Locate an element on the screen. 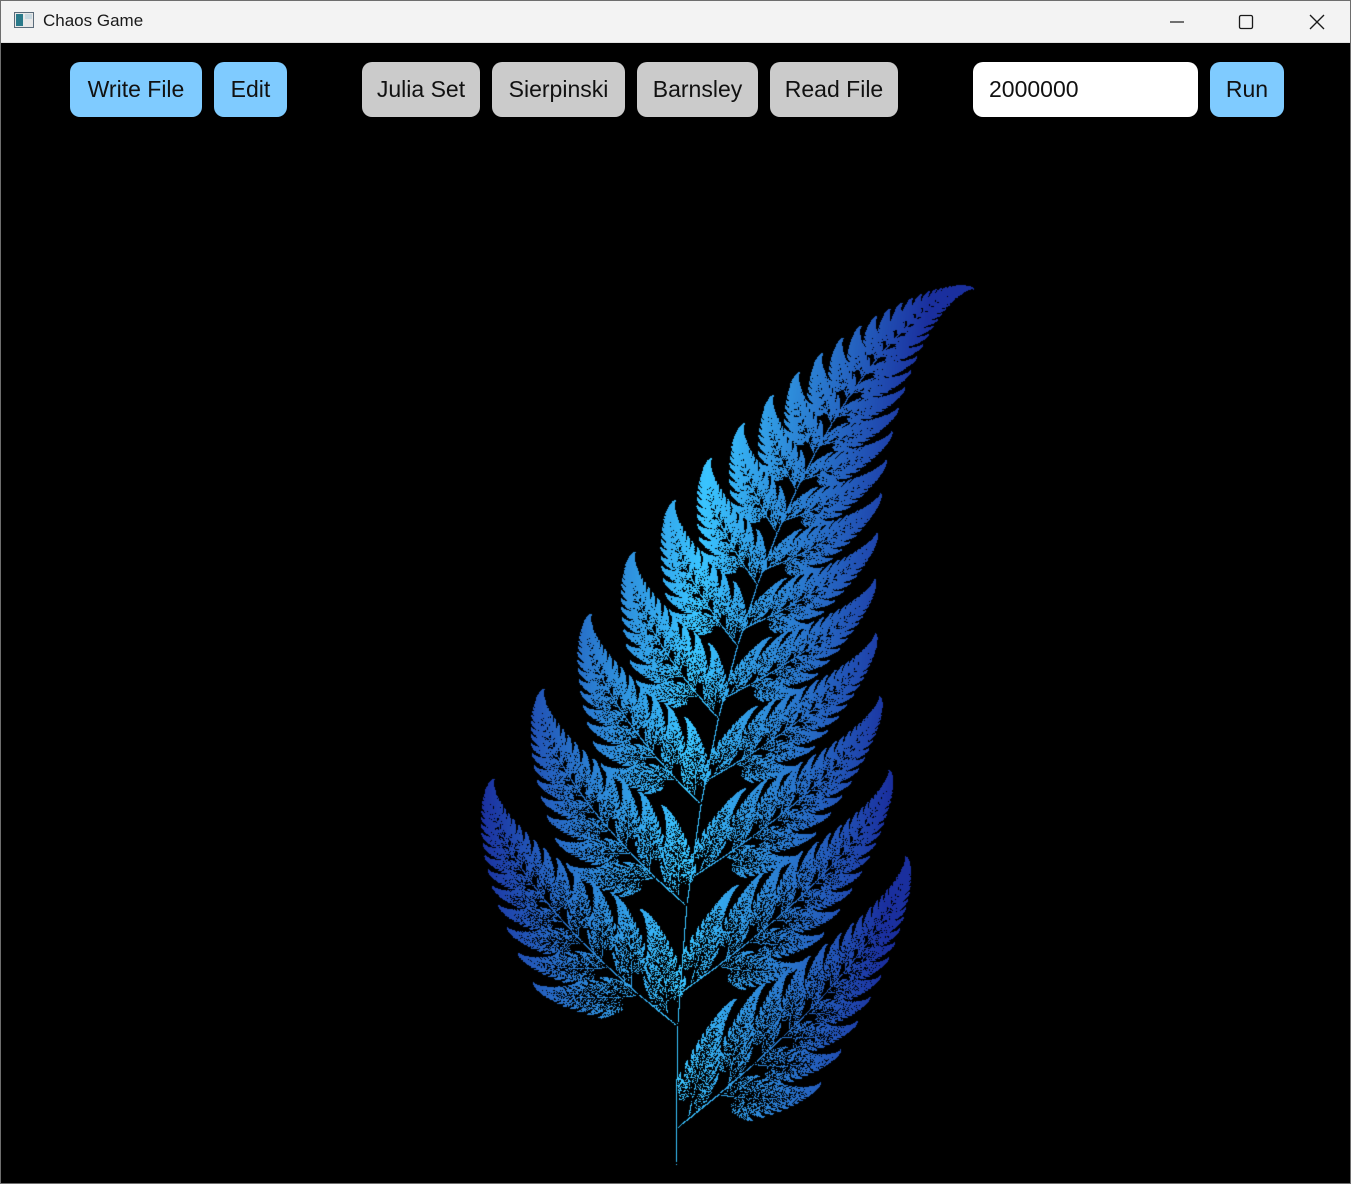 This screenshot has width=1351, height=1184. app-icon is located at coordinates (24, 20).